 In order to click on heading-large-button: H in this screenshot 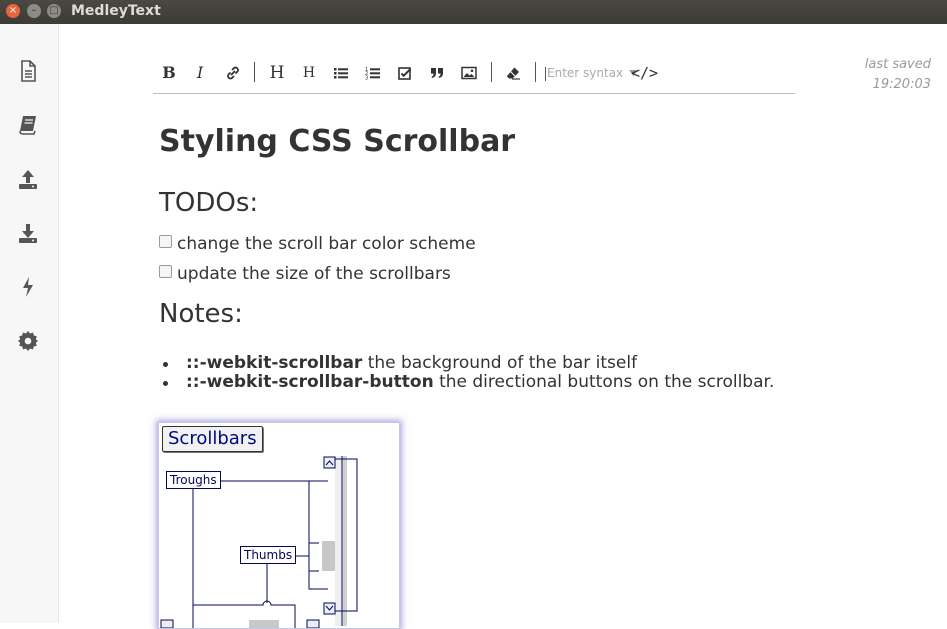, I will do `click(277, 73)`.